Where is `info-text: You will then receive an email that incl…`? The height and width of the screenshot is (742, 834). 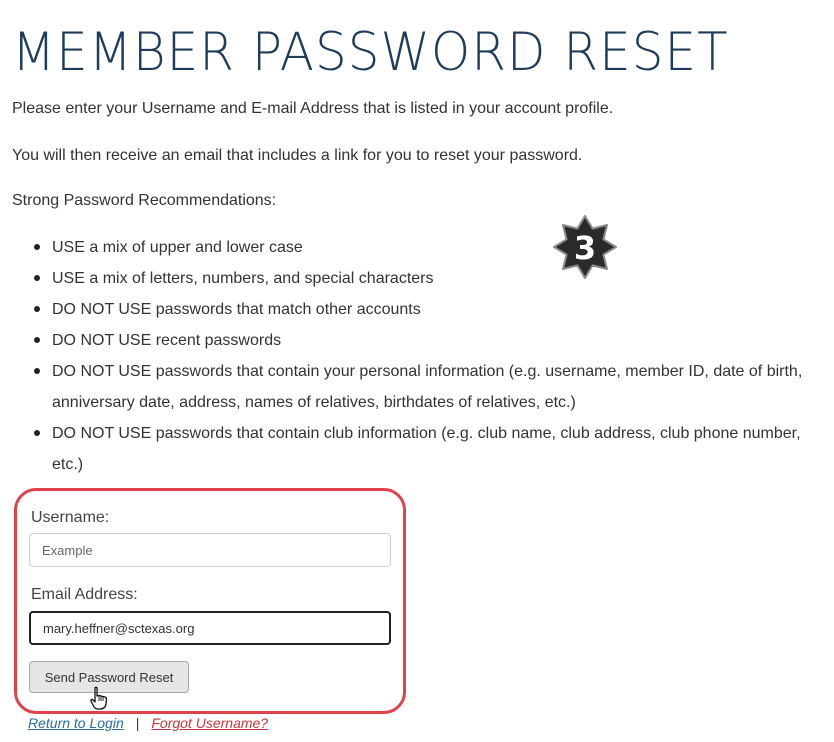
info-text: You will then receive an email that incl… is located at coordinates (297, 155).